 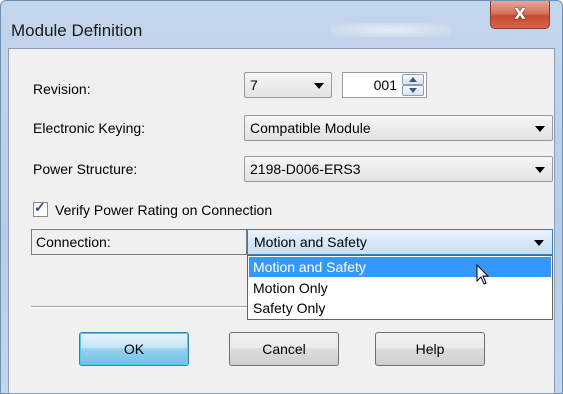 I want to click on spin-up-button, so click(x=413, y=79).